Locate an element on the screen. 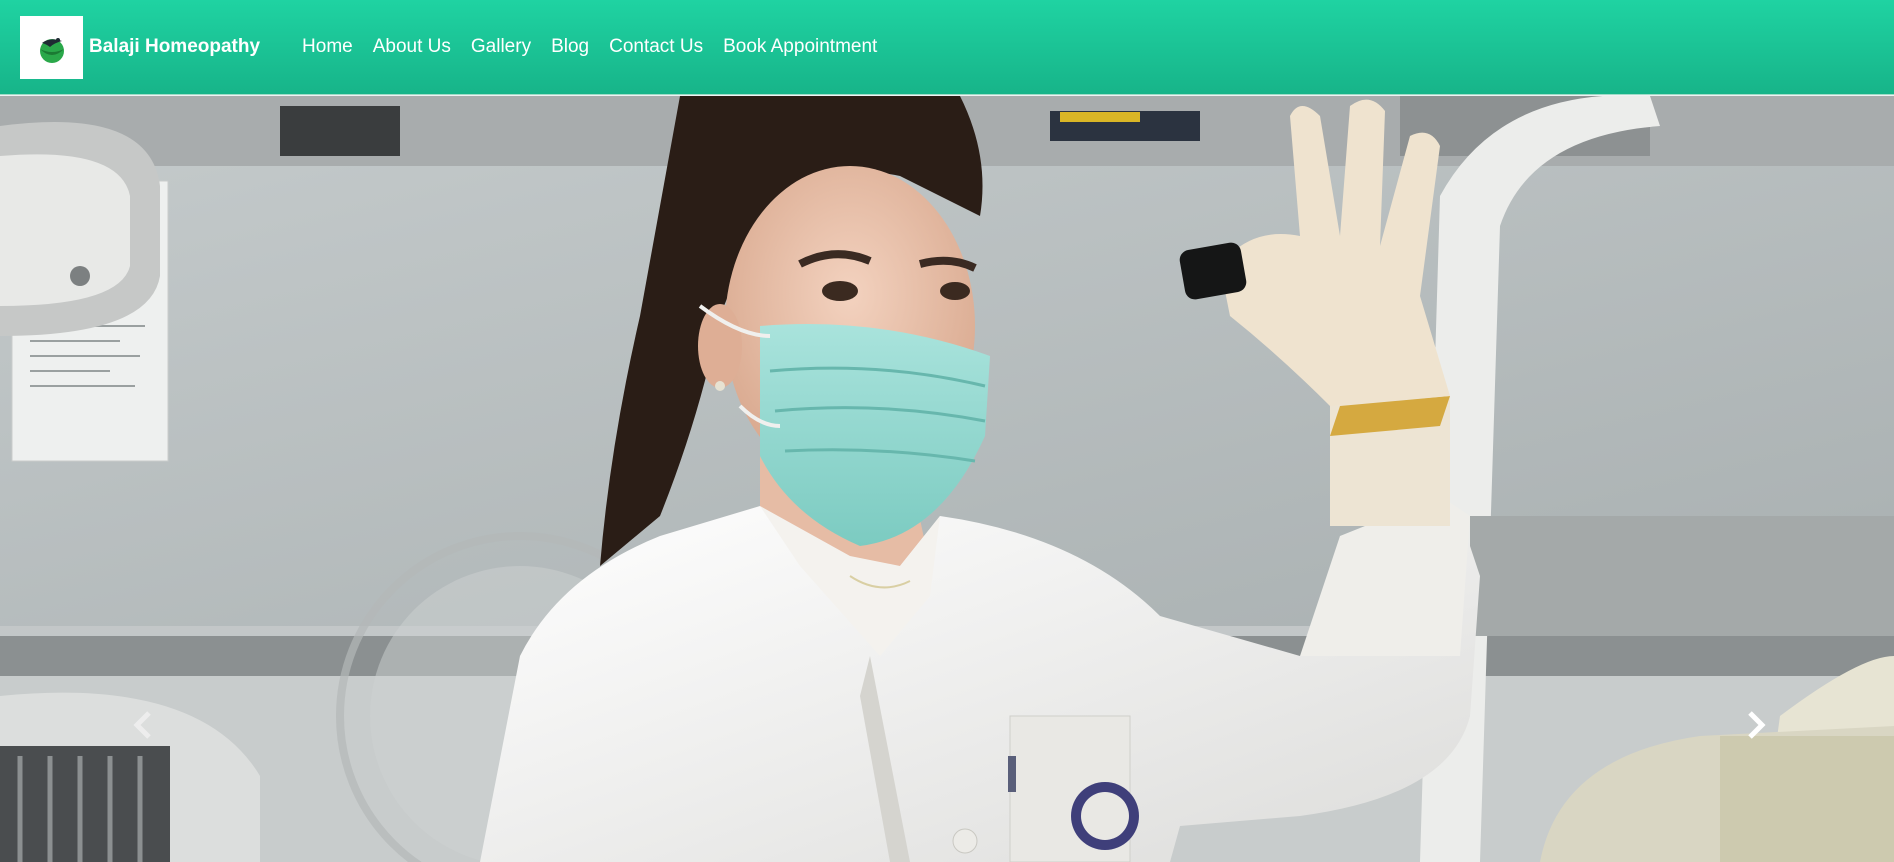  brand-logo is located at coordinates (51, 47).